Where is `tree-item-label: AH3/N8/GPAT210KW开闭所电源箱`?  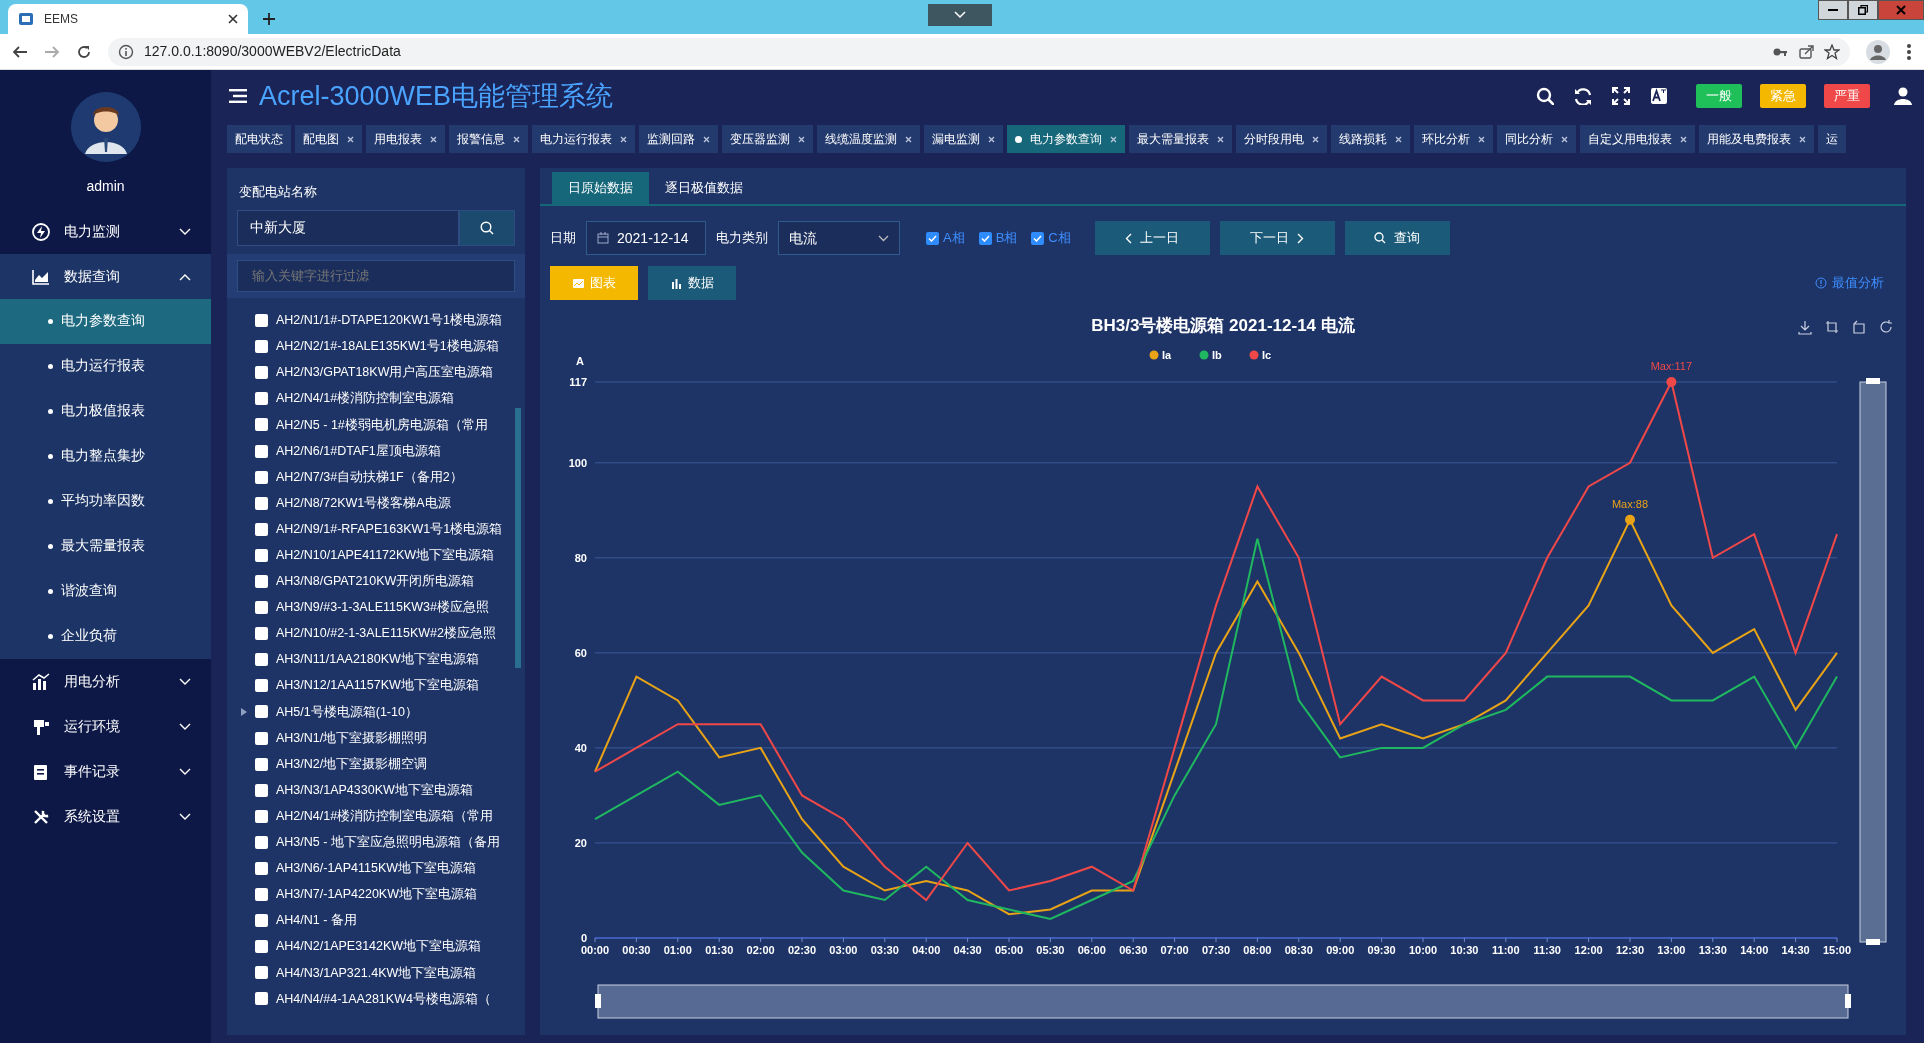 tree-item-label: AH3/N8/GPAT210KW开闭所电源箱 is located at coordinates (375, 581).